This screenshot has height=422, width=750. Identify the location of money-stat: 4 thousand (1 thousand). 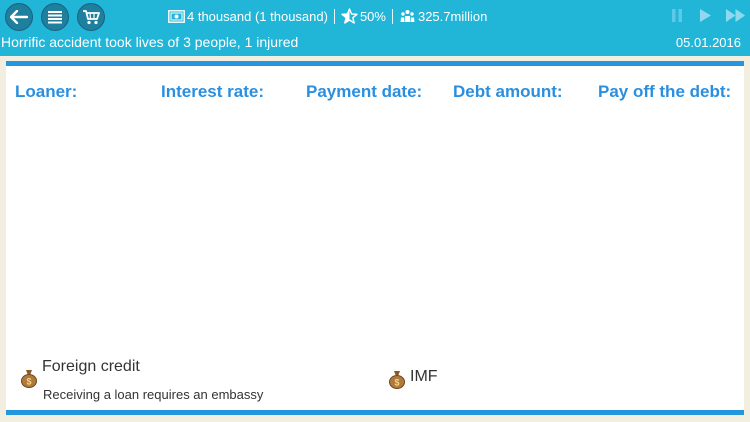
(248, 16).